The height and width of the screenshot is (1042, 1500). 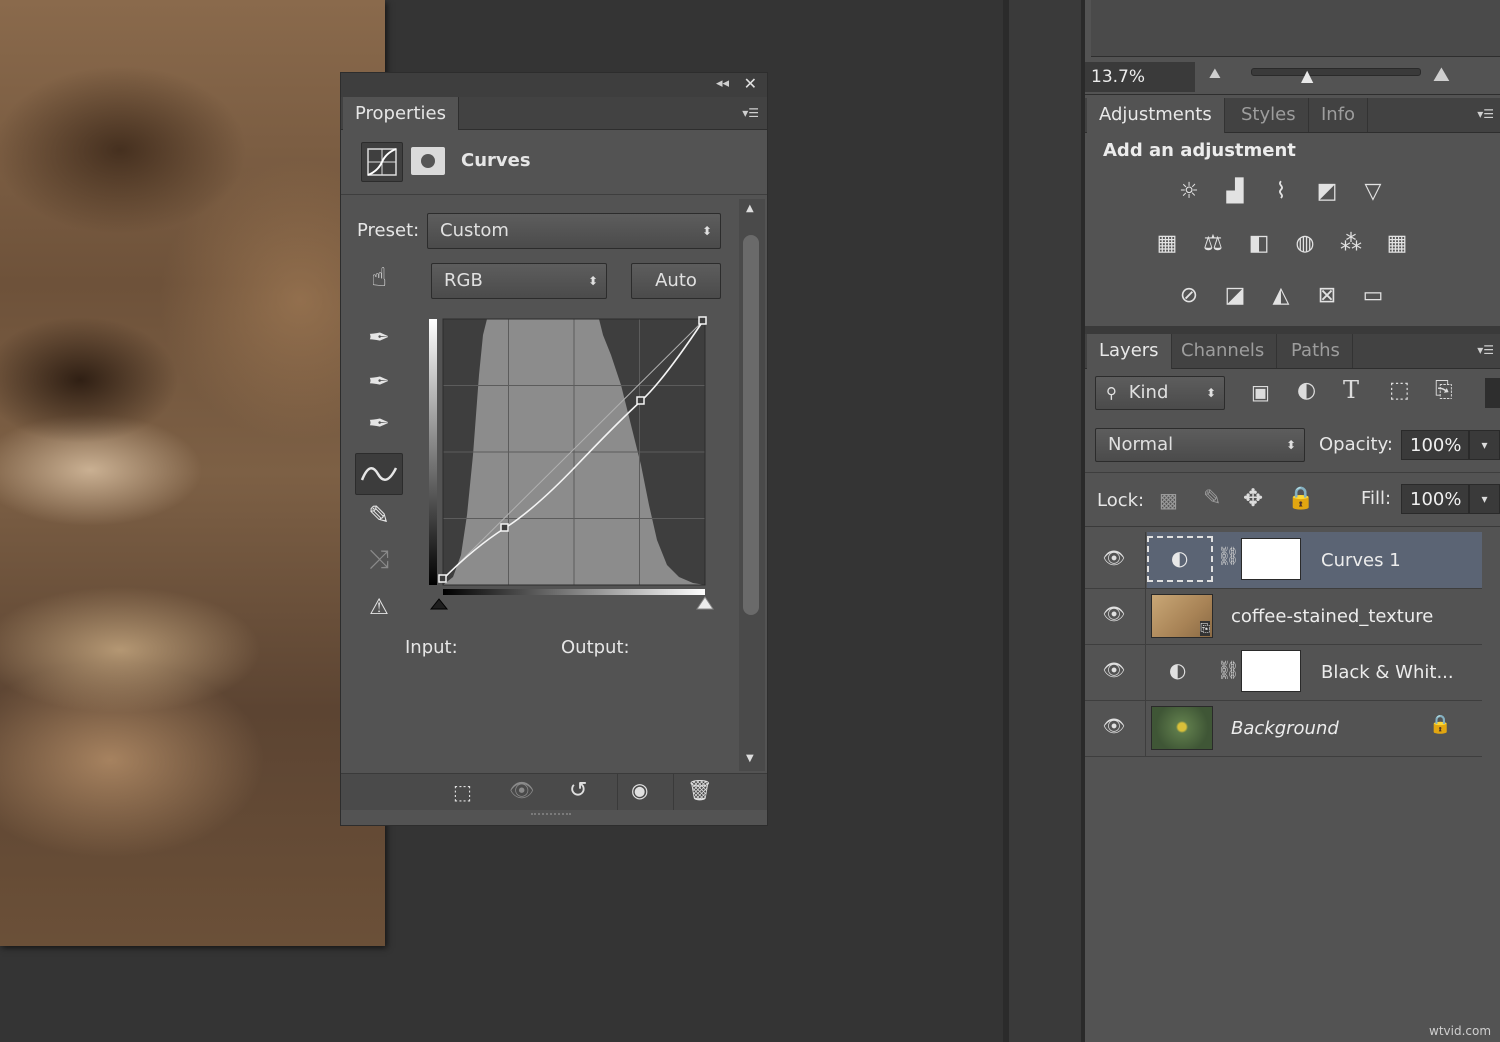 I want to click on close-icon: ✕, so click(x=750, y=83).